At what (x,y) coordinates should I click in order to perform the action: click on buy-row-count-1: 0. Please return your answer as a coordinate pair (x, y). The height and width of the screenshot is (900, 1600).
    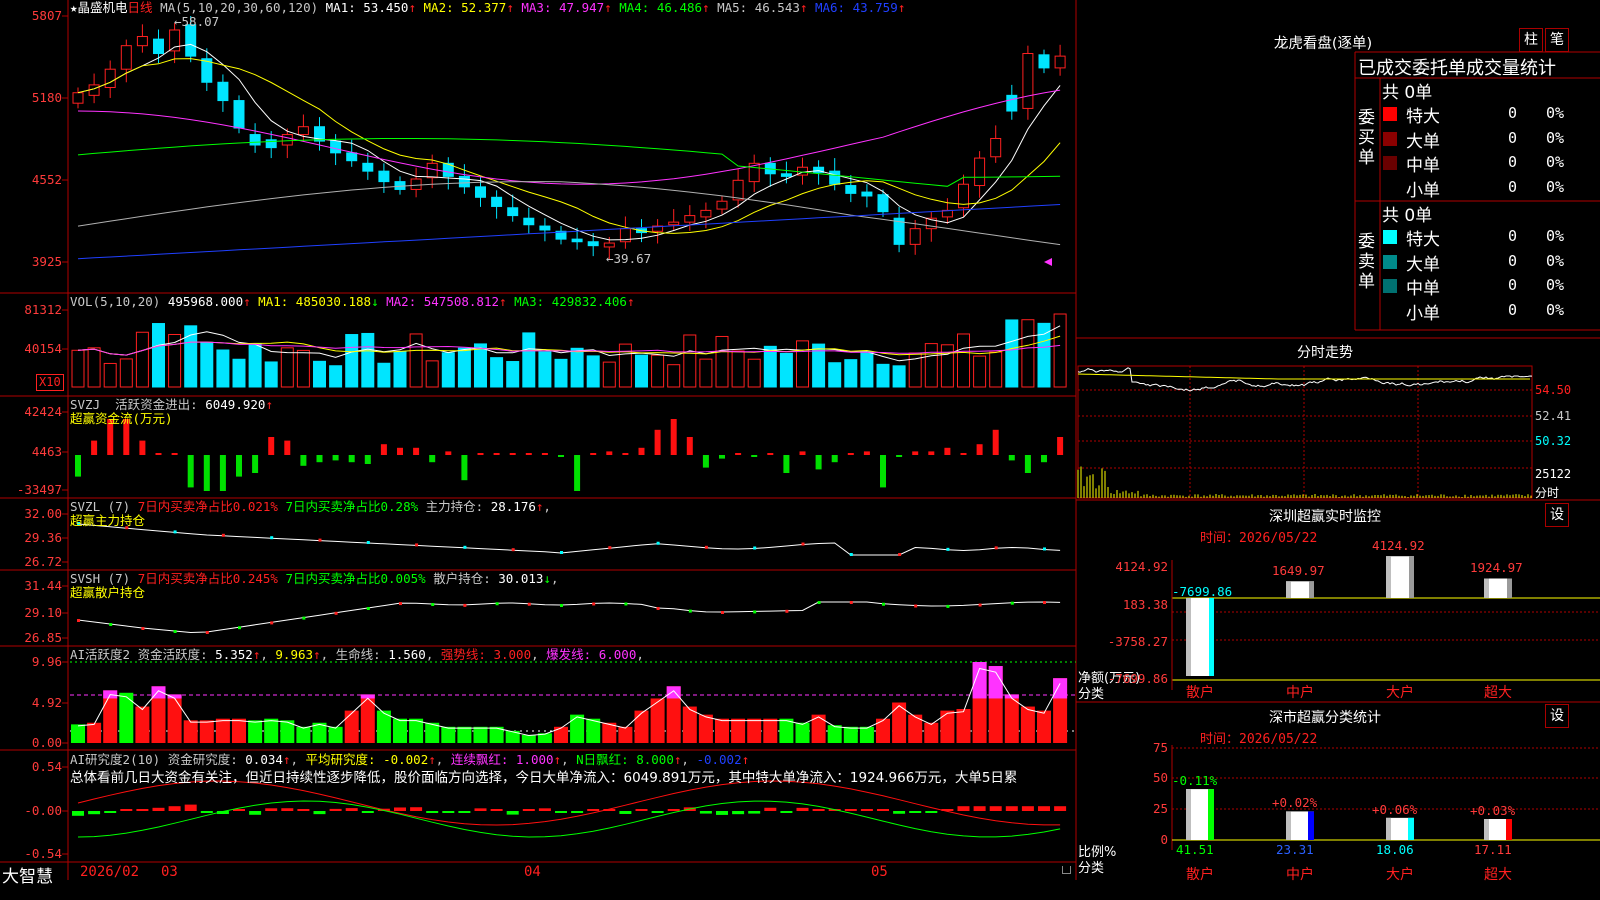
    Looking at the image, I should click on (1513, 137).